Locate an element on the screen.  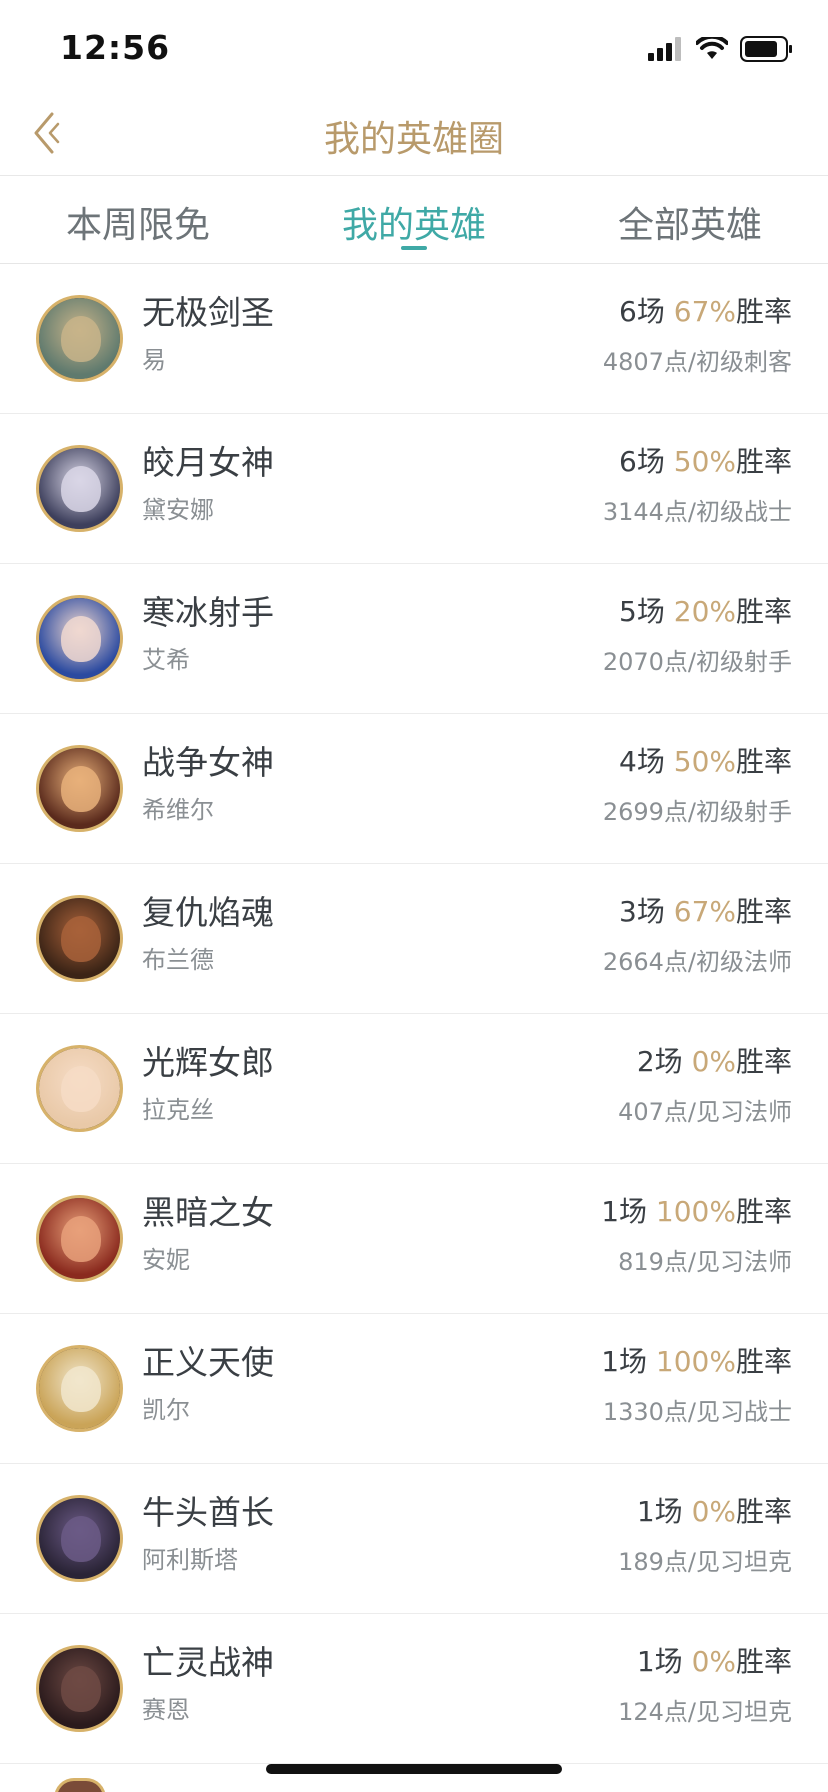
hero-name: 光辉女郎 is located at coordinates (208, 1062).